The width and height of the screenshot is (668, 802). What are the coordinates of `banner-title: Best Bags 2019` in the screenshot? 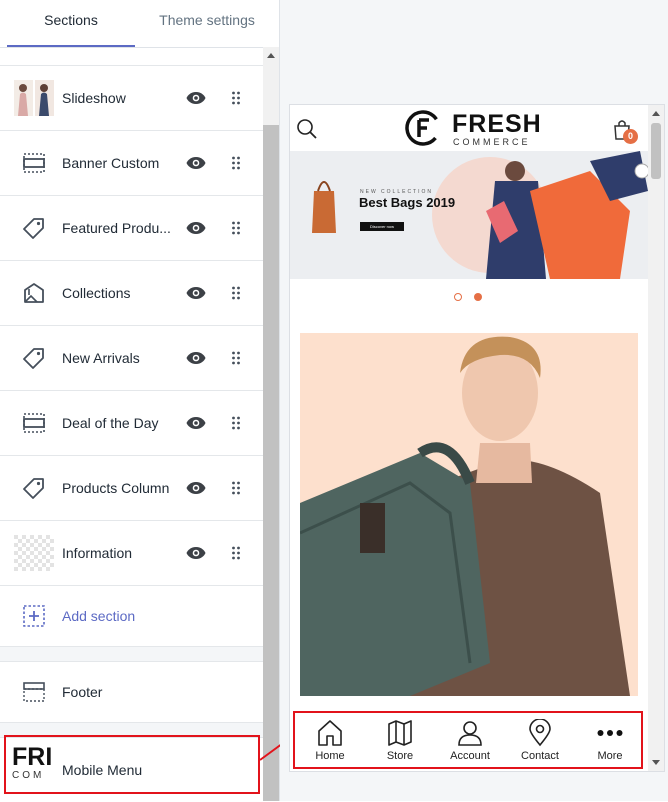 It's located at (407, 202).